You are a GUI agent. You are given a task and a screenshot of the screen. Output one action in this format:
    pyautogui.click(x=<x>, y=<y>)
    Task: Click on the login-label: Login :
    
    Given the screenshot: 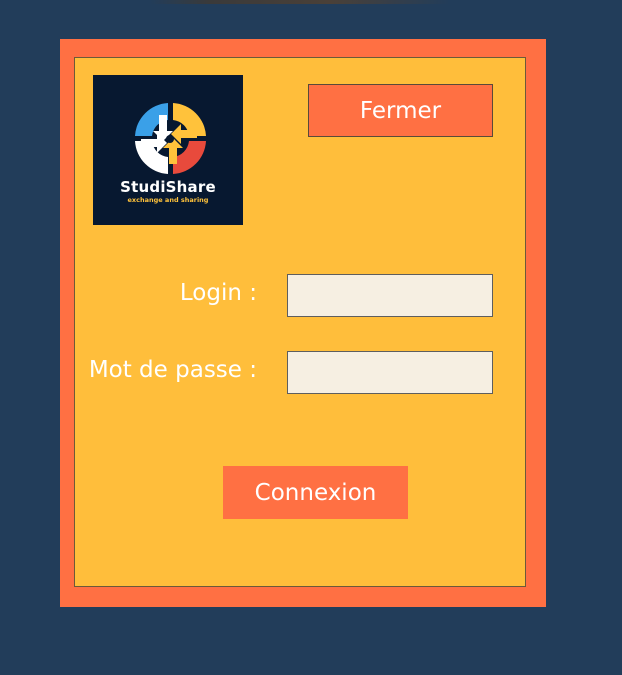 What is the action you would take?
    pyautogui.click(x=218, y=293)
    